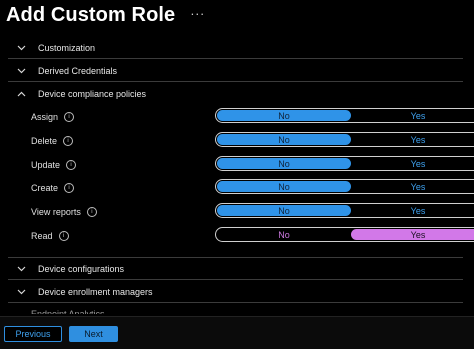 The width and height of the screenshot is (474, 349). What do you see at coordinates (93, 334) in the screenshot?
I see `next-button: Next` at bounding box center [93, 334].